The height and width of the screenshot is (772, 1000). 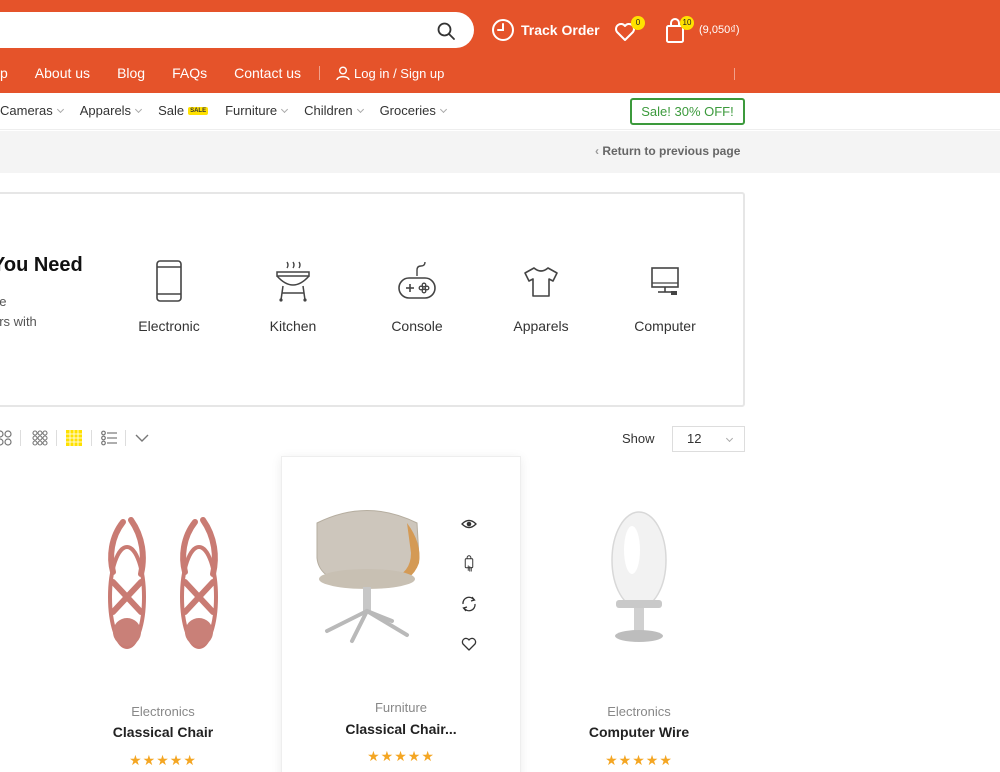 I want to click on breadcrumb: ‹ Return to previous page, so click(x=500, y=152).